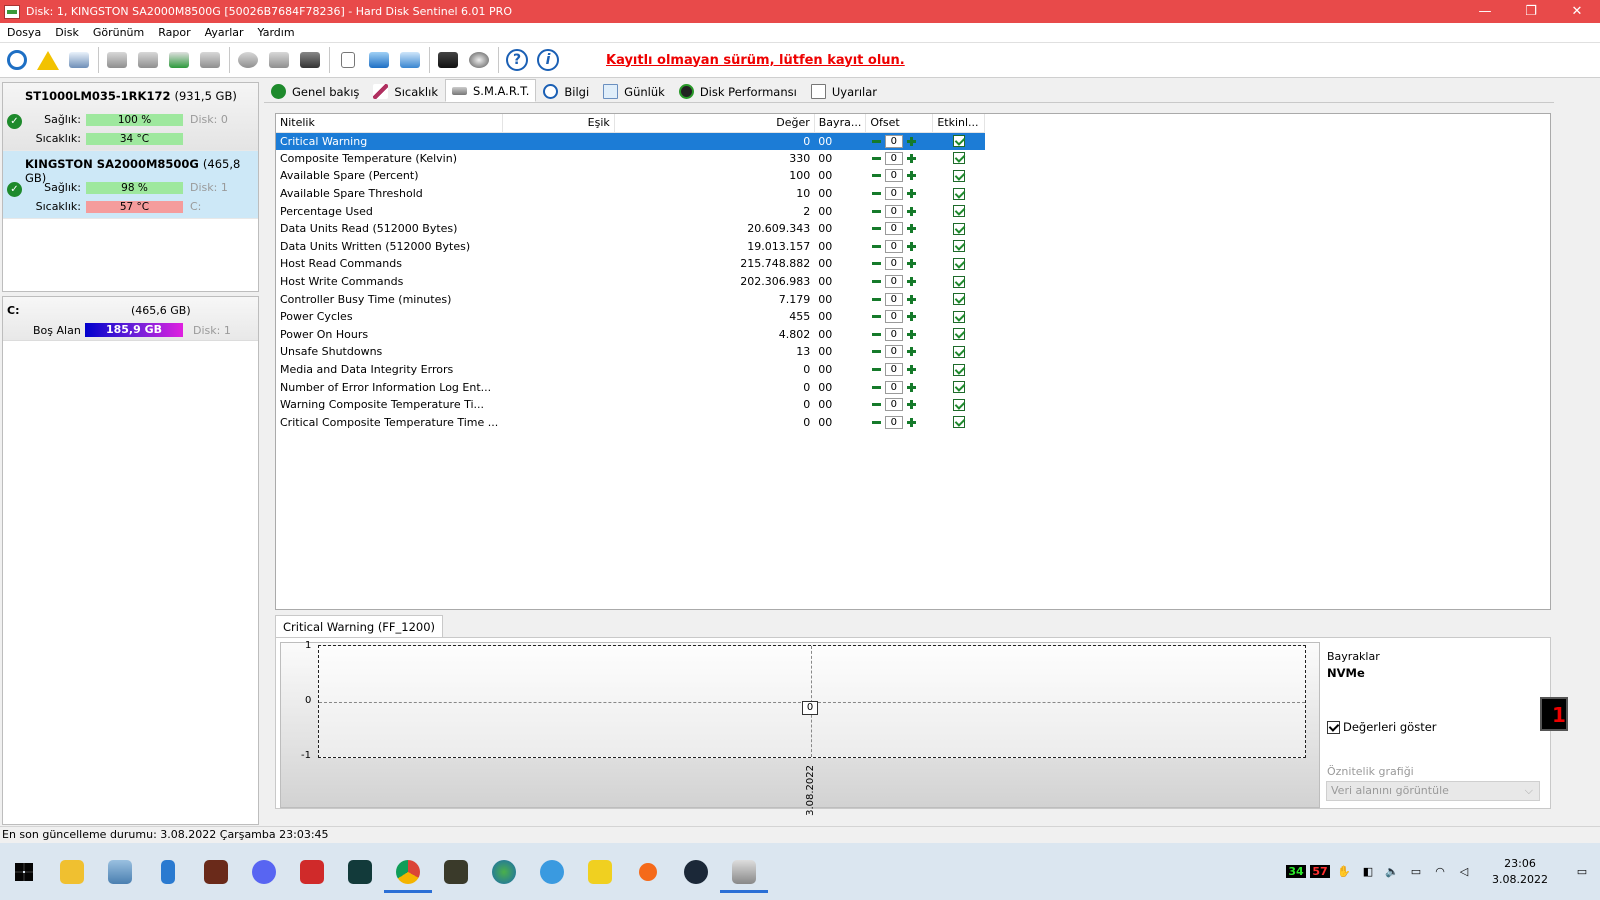  Describe the element at coordinates (72, 871) in the screenshot. I see `explorer-icon` at that location.